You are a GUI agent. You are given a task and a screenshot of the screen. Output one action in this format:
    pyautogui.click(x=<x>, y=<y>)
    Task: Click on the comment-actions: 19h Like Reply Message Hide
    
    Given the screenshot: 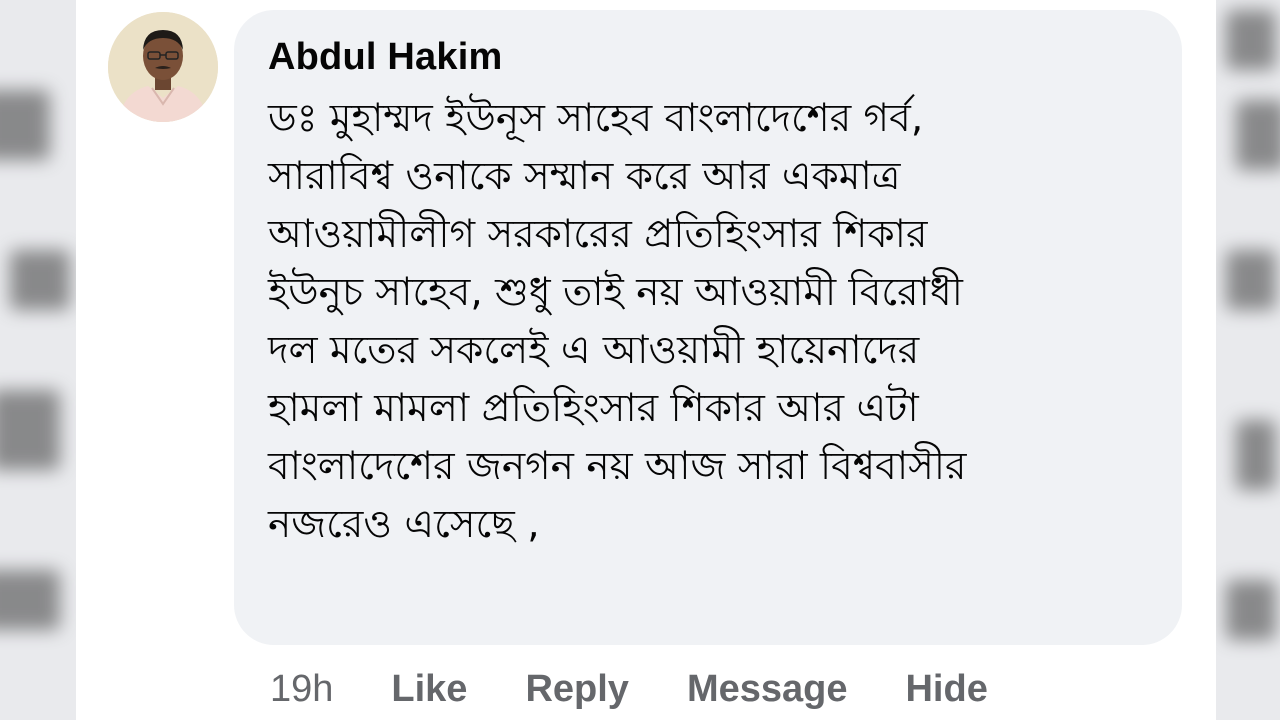 What is the action you would take?
    pyautogui.click(x=658, y=689)
    